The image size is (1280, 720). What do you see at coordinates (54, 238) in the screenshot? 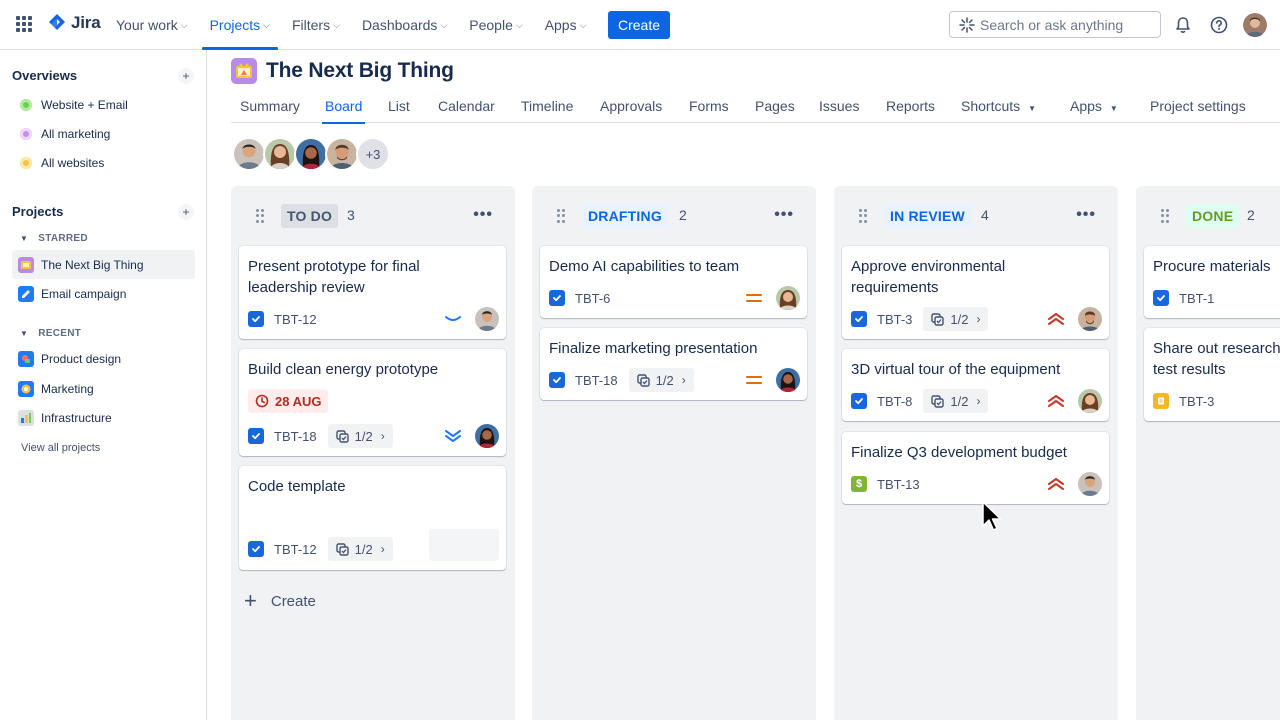
I see `starred-section-toggle: ▼ STARRED` at bounding box center [54, 238].